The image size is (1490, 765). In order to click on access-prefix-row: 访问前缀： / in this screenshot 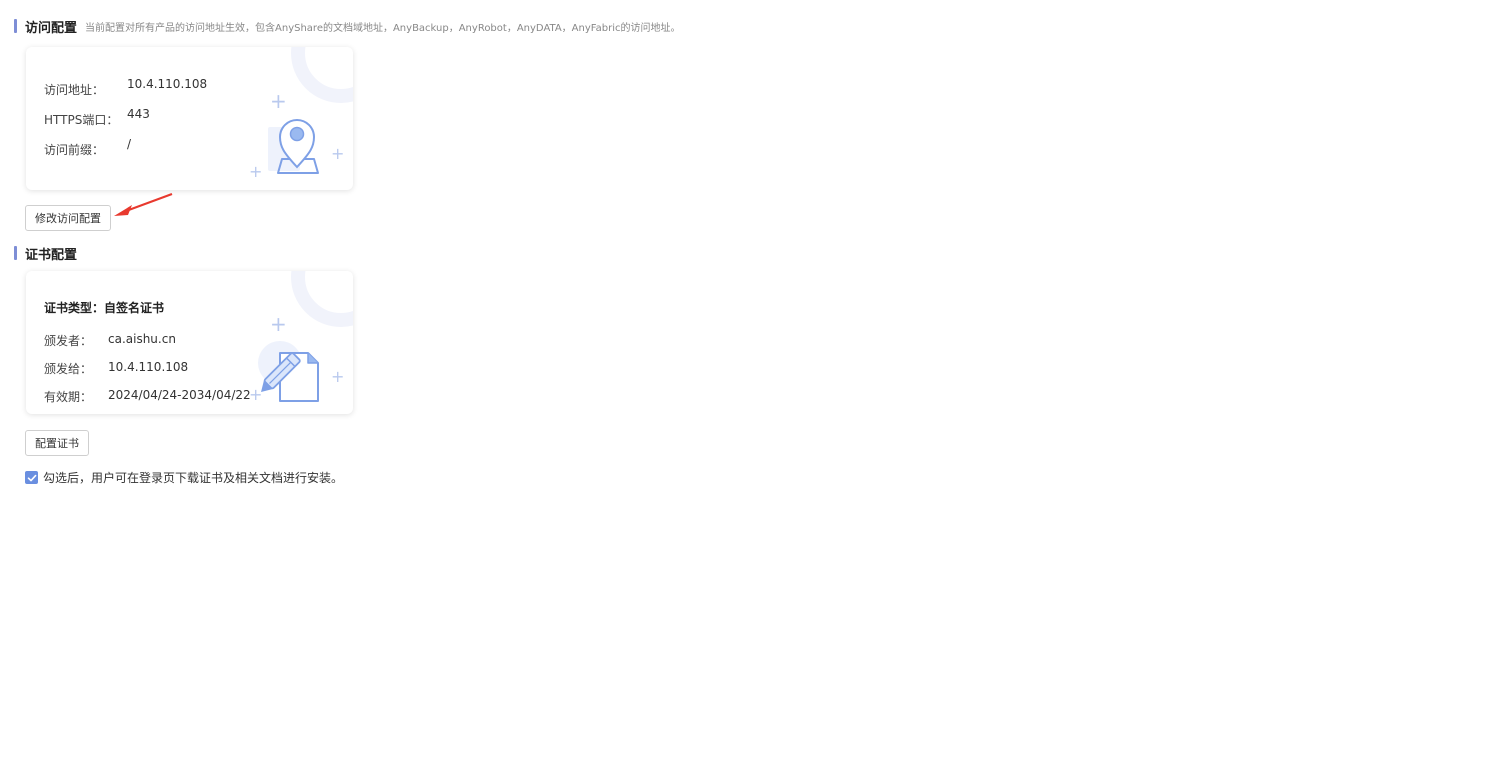, I will do `click(87, 147)`.